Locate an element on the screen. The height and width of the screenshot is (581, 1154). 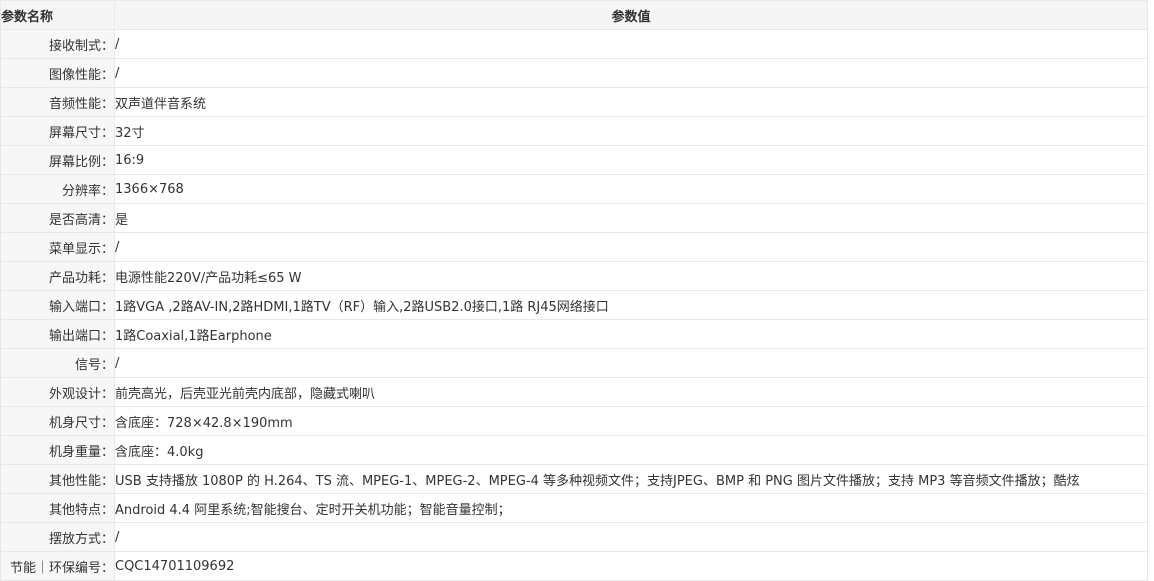
param-name: 信号： is located at coordinates (57, 363).